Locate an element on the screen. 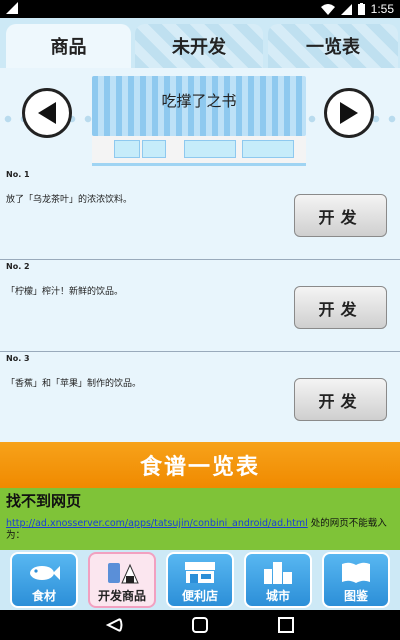 The height and width of the screenshot is (640, 400). system-nav-bar is located at coordinates (200, 625).